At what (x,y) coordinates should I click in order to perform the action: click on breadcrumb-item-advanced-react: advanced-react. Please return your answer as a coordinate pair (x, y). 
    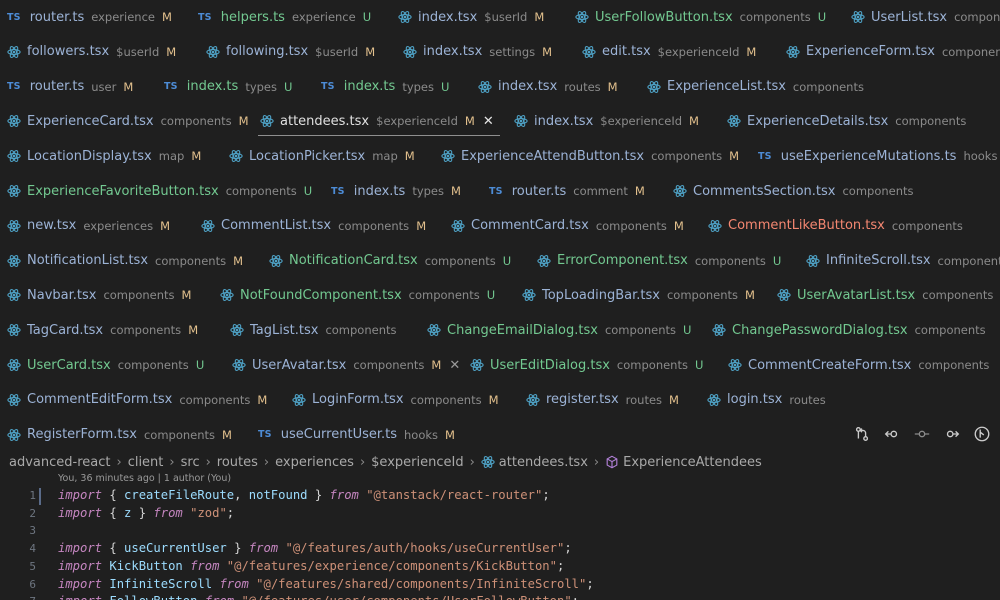
    Looking at the image, I should click on (59, 462).